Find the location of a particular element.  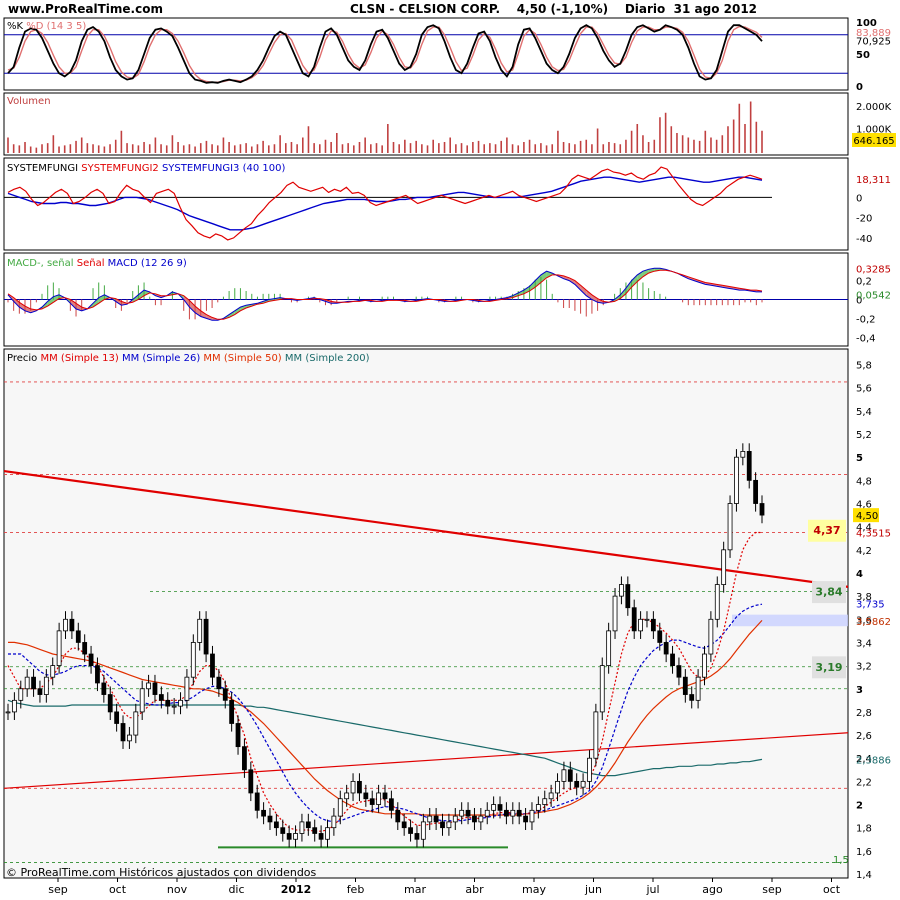

mm13-value-label: 4,3515 is located at coordinates (873, 533).